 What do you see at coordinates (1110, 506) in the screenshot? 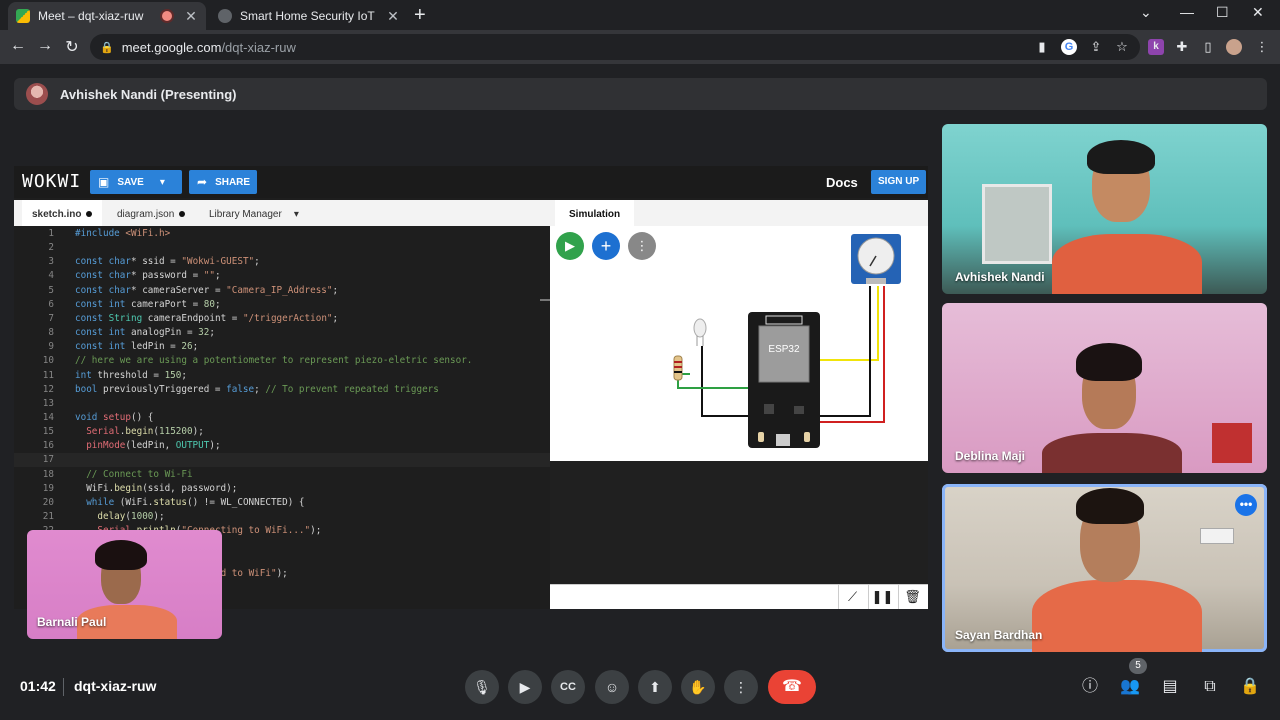
I see `participant-hair` at bounding box center [1110, 506].